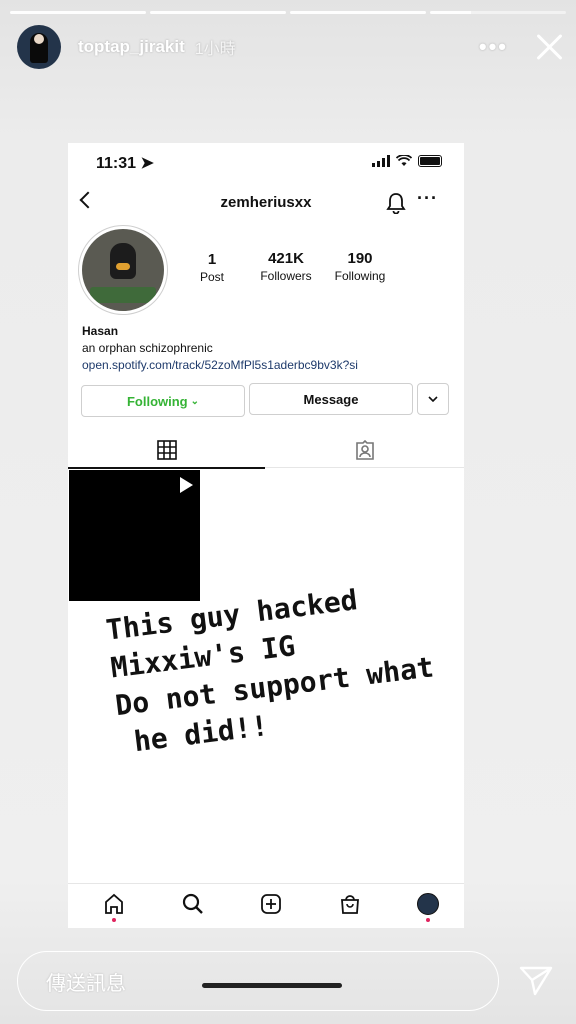 This screenshot has height=1024, width=576. What do you see at coordinates (134, 535) in the screenshot?
I see `post-thumbnail` at bounding box center [134, 535].